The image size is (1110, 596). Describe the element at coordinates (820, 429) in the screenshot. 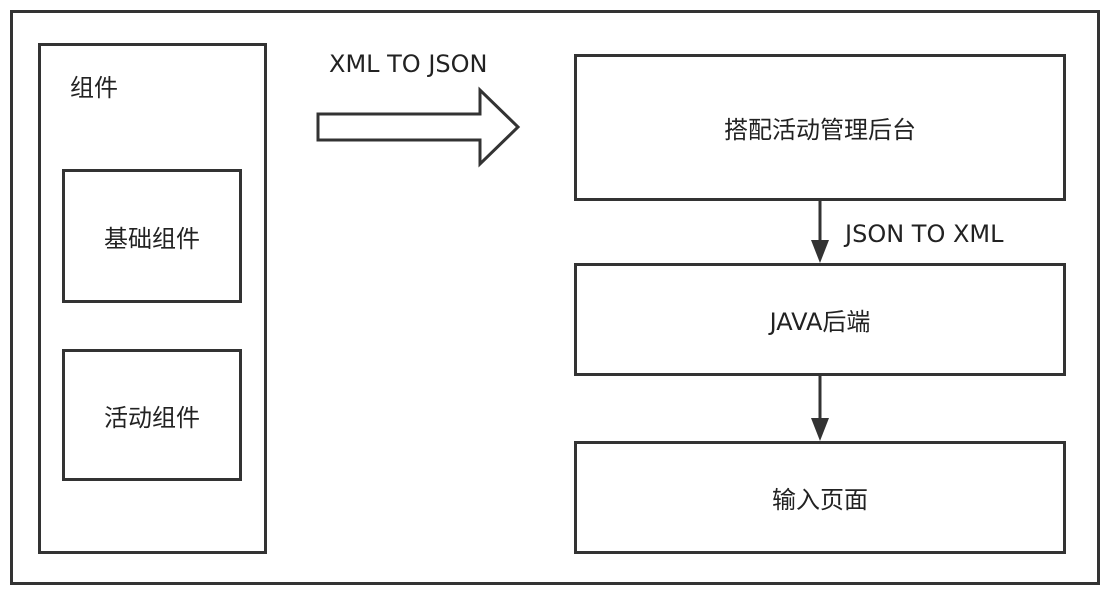

I see `java-to-input-arrowhead` at that location.